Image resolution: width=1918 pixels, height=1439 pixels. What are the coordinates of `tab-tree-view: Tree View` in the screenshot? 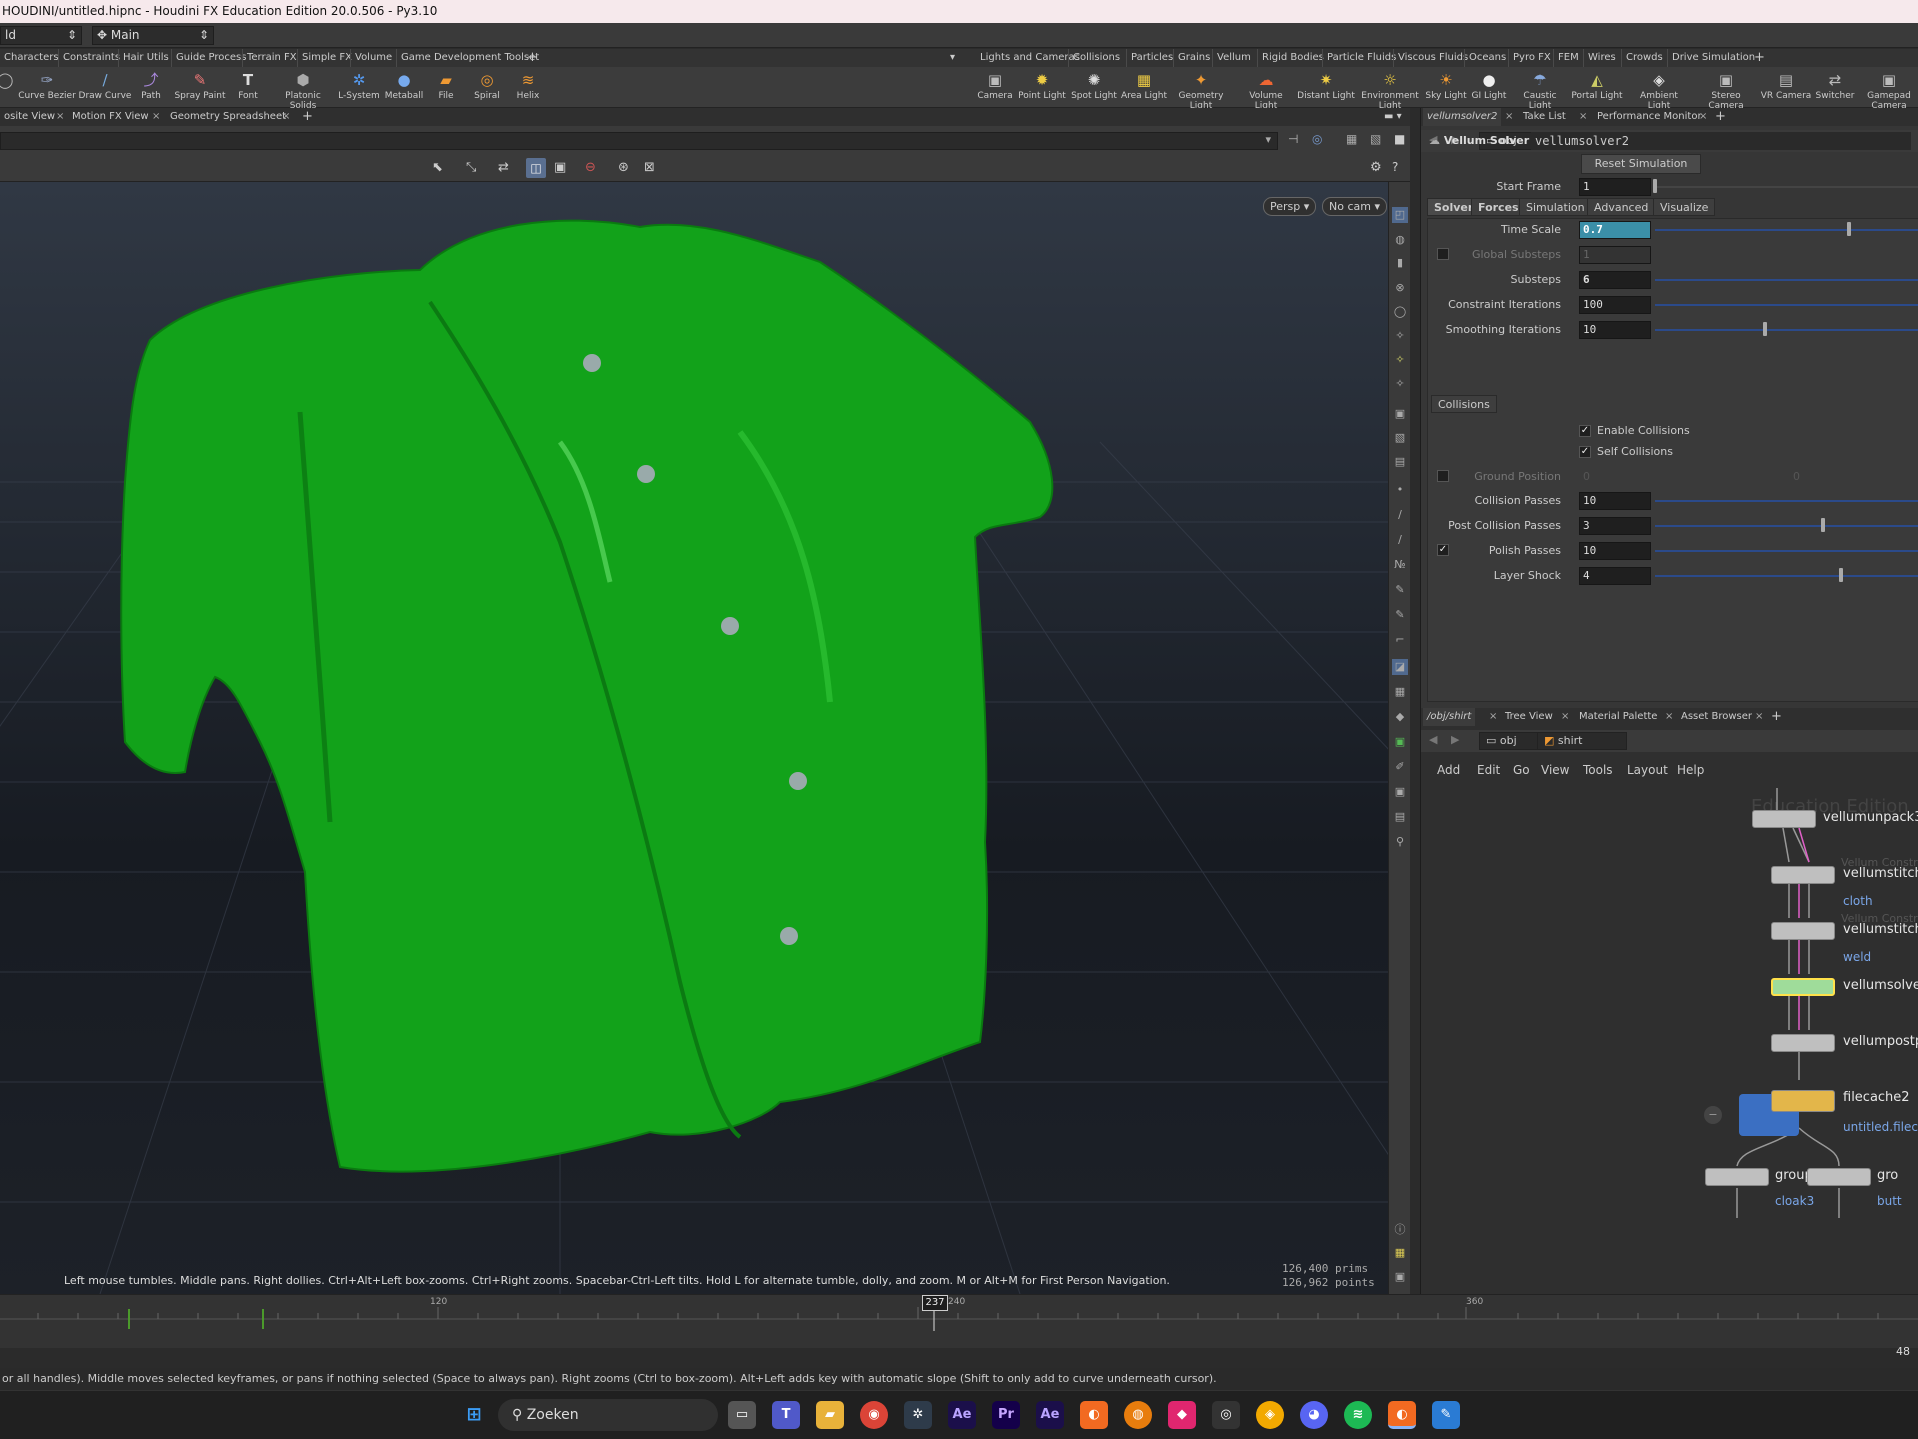 It's located at (1529, 717).